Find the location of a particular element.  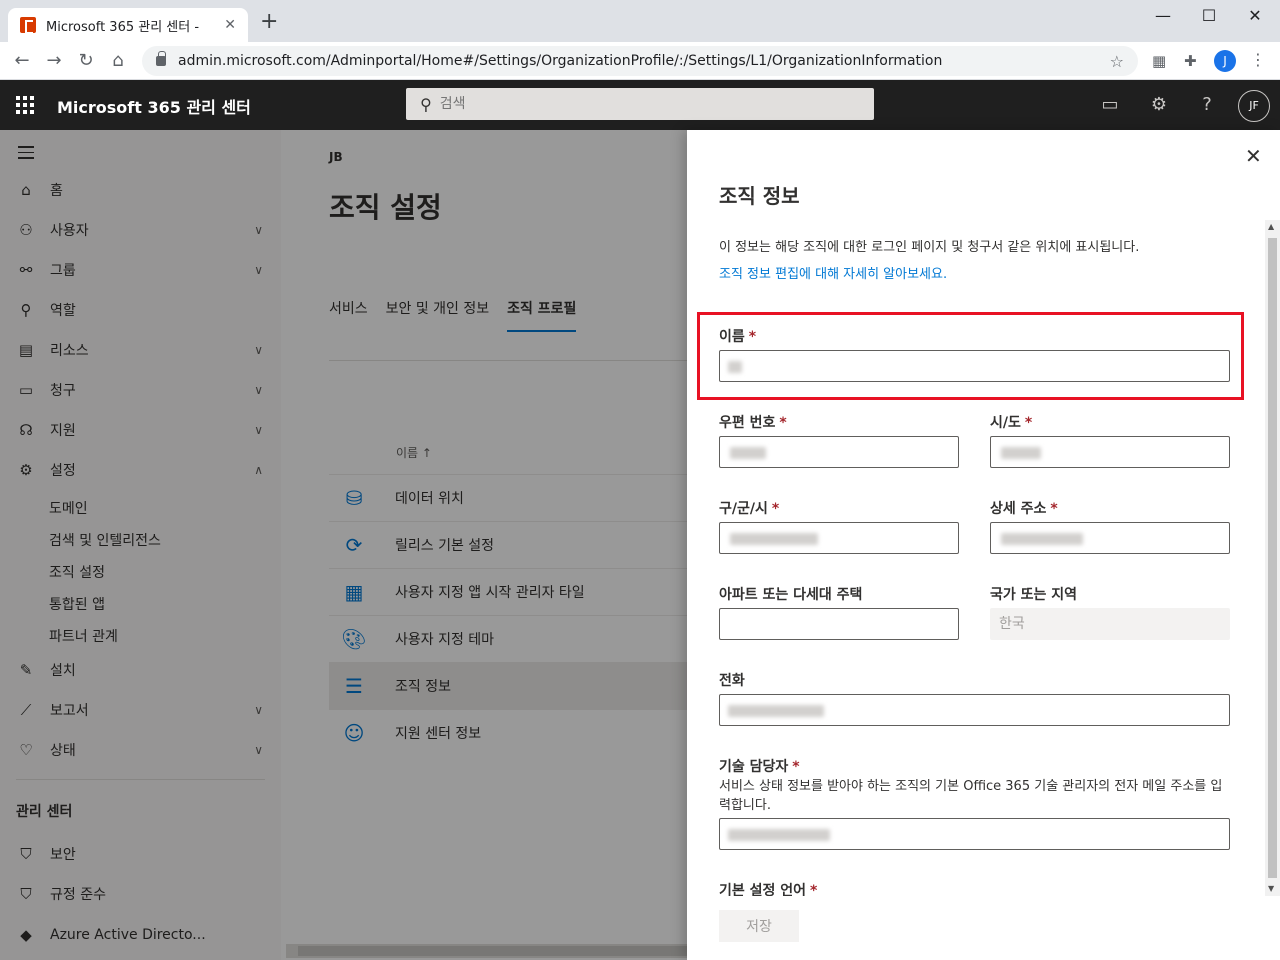

scroll-down-icon: ▼ is located at coordinates (1271, 888).